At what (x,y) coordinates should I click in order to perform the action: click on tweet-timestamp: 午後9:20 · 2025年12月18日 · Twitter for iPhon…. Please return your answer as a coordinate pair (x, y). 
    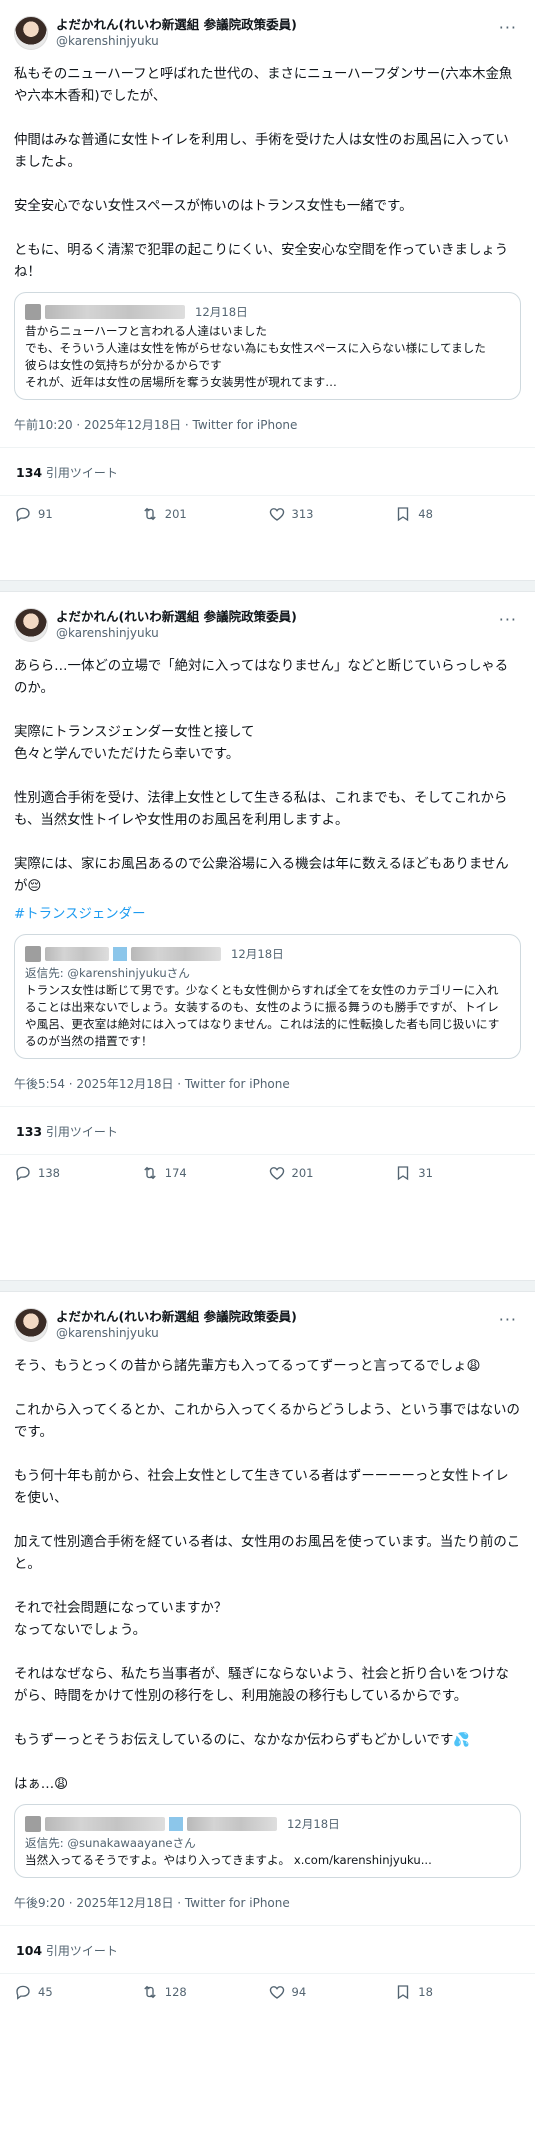
    Looking at the image, I should click on (267, 1902).